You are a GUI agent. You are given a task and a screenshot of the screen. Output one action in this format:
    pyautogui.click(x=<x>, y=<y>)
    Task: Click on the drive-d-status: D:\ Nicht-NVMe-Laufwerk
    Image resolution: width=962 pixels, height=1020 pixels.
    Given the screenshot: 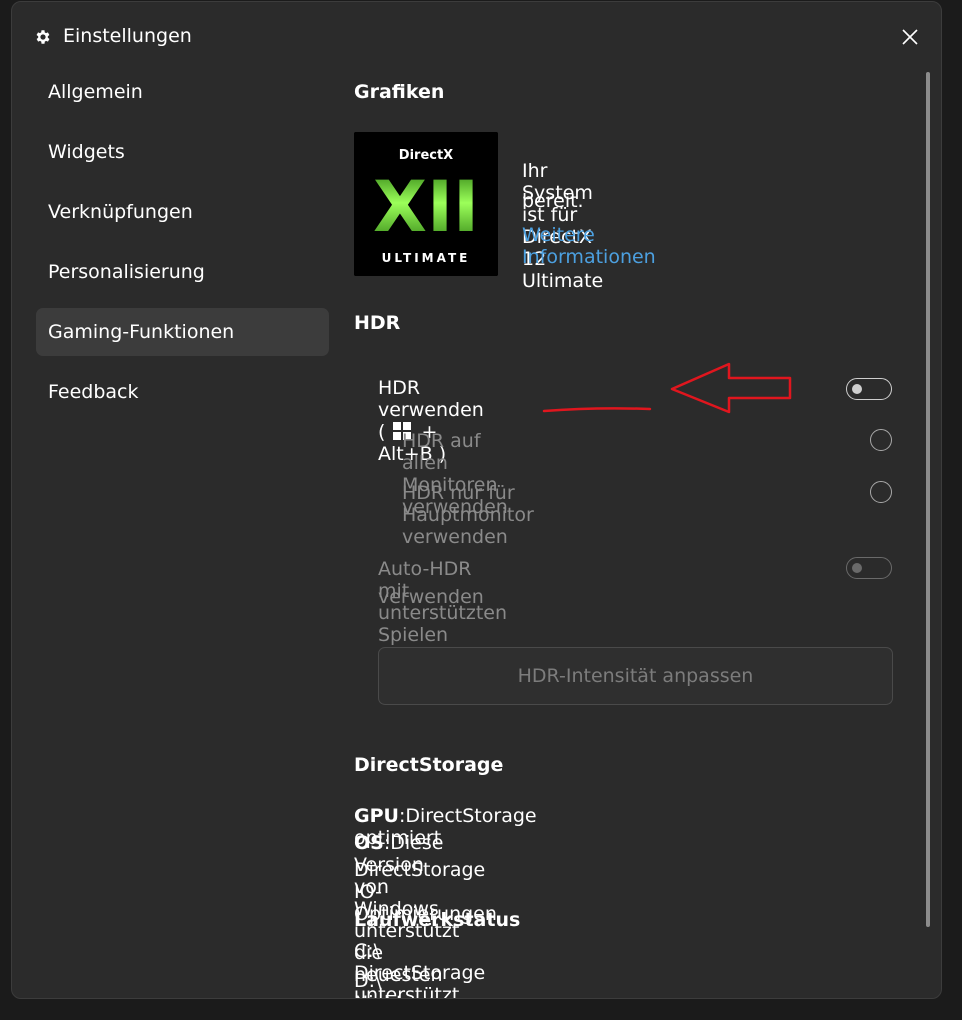 What is the action you would take?
    pyautogui.click(x=382, y=984)
    